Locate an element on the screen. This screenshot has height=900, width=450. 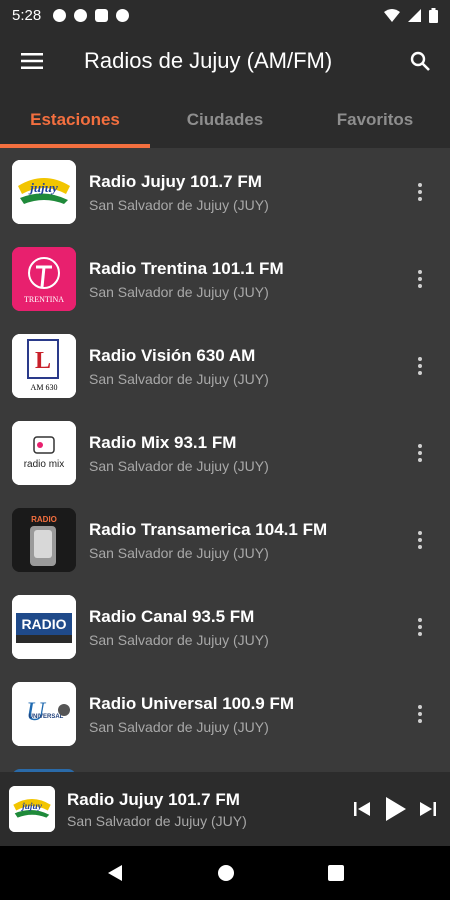
settings-icon is located at coordinates (60, 15).